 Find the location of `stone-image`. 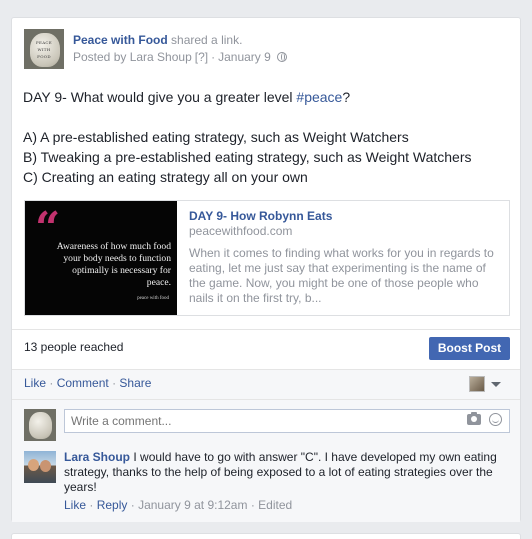

stone-image is located at coordinates (40, 425).